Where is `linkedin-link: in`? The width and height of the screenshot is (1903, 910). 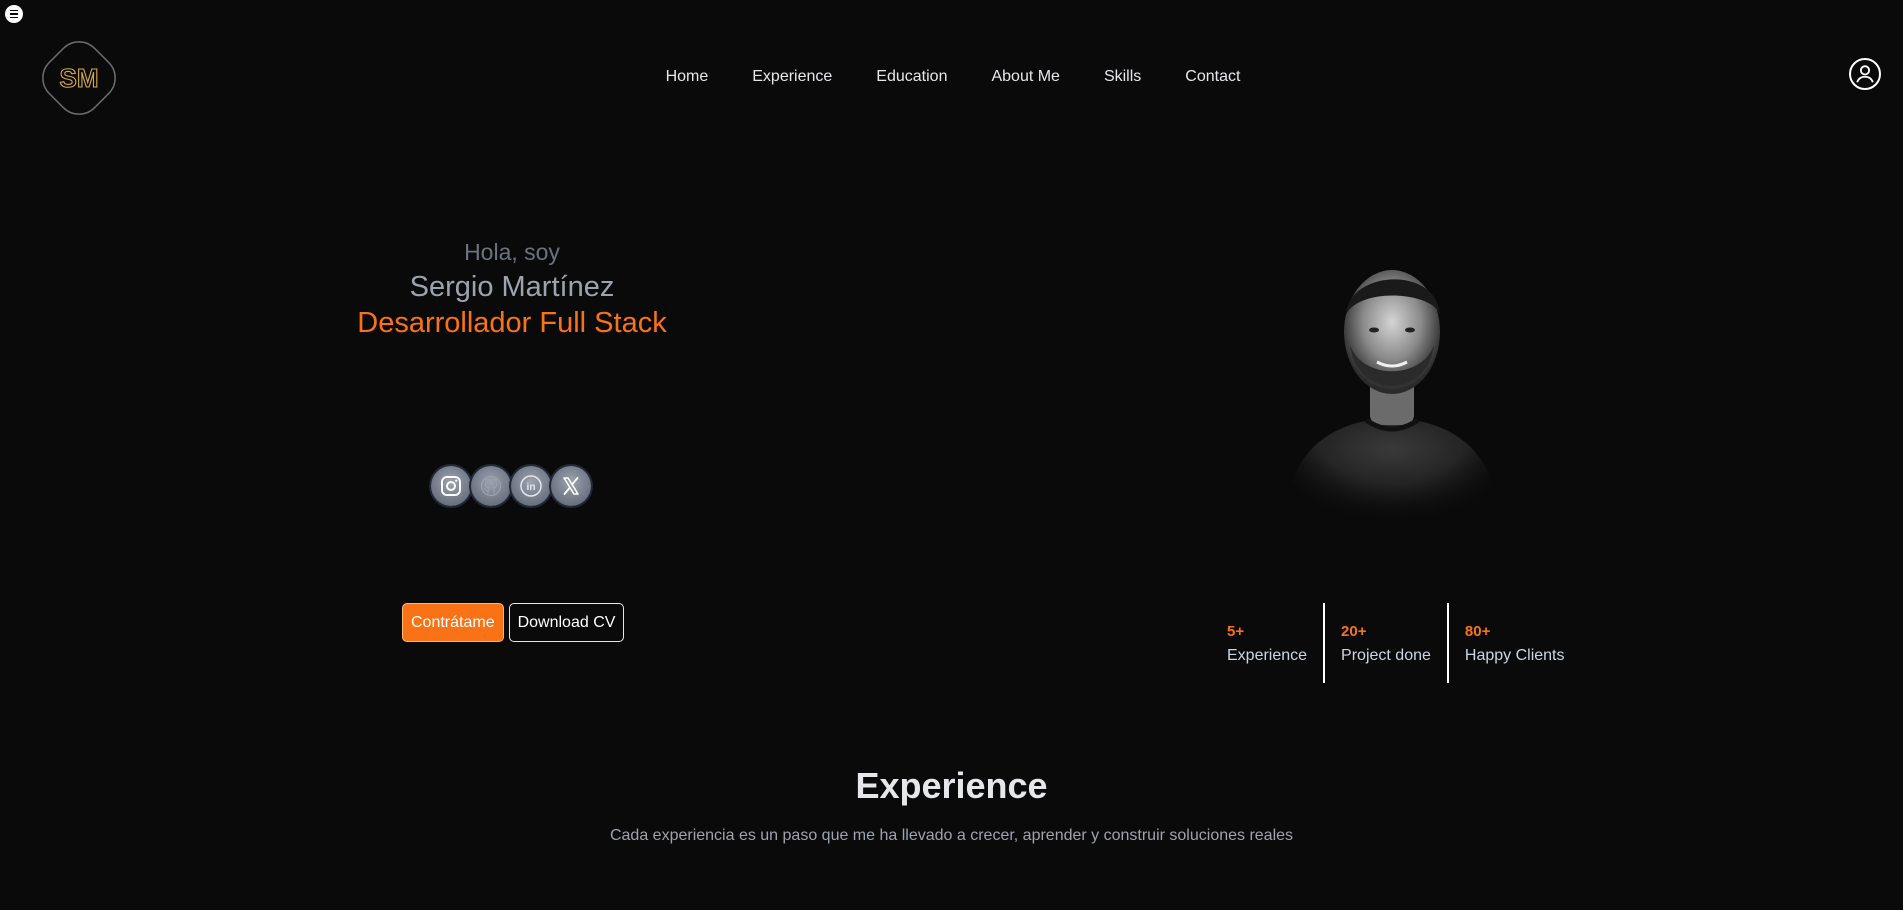
linkedin-link: in is located at coordinates (531, 486).